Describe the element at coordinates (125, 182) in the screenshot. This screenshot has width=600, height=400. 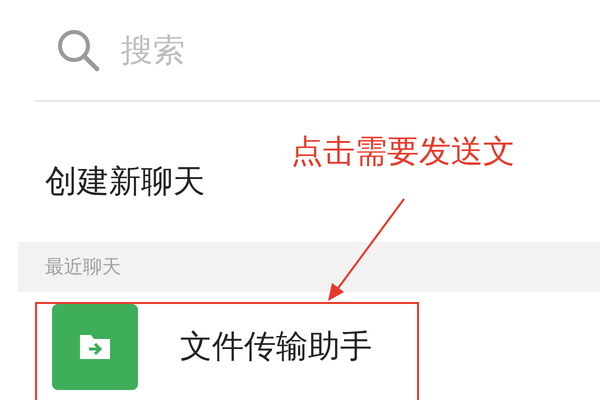
I see `new-chat-item: 创建新聊天` at that location.